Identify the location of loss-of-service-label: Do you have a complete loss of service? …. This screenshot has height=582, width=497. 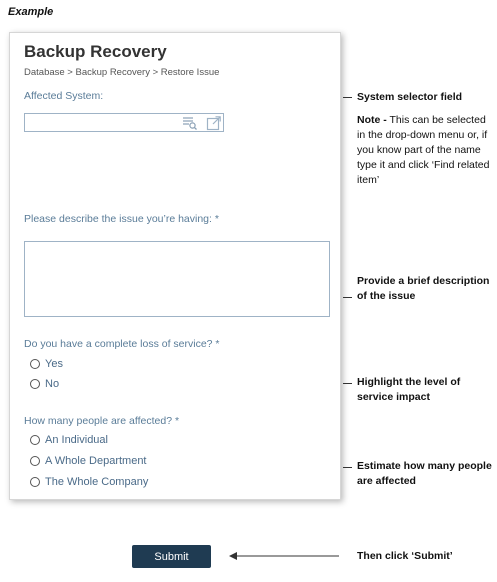
(122, 344).